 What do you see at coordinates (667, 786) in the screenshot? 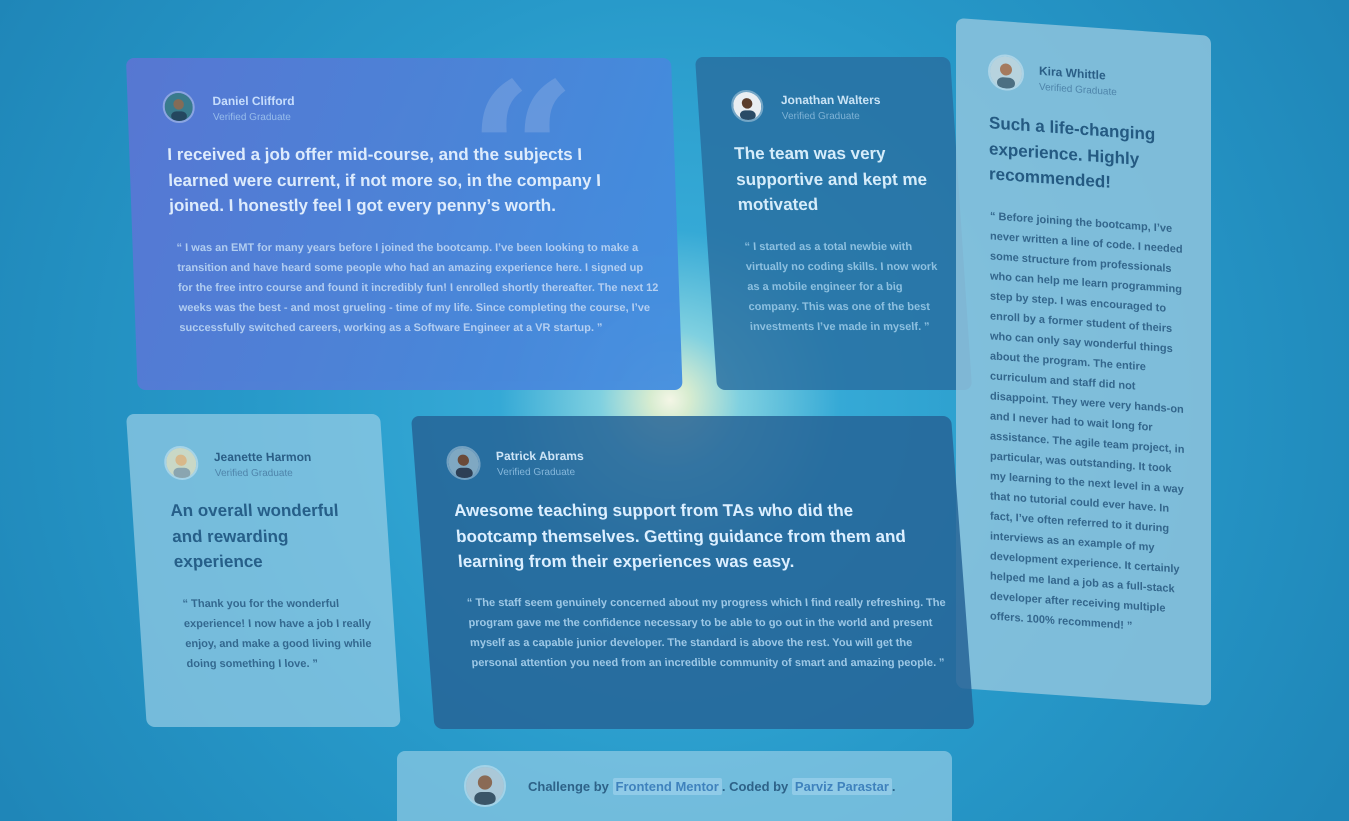
I see `frontend-mentor-link: Frontend Mentor` at bounding box center [667, 786].